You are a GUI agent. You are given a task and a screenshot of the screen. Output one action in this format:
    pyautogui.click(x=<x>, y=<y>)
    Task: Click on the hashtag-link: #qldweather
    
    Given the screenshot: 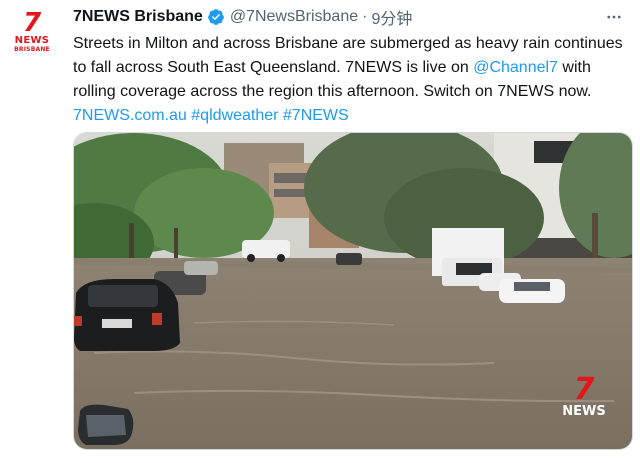 What is the action you would take?
    pyautogui.click(x=234, y=115)
    